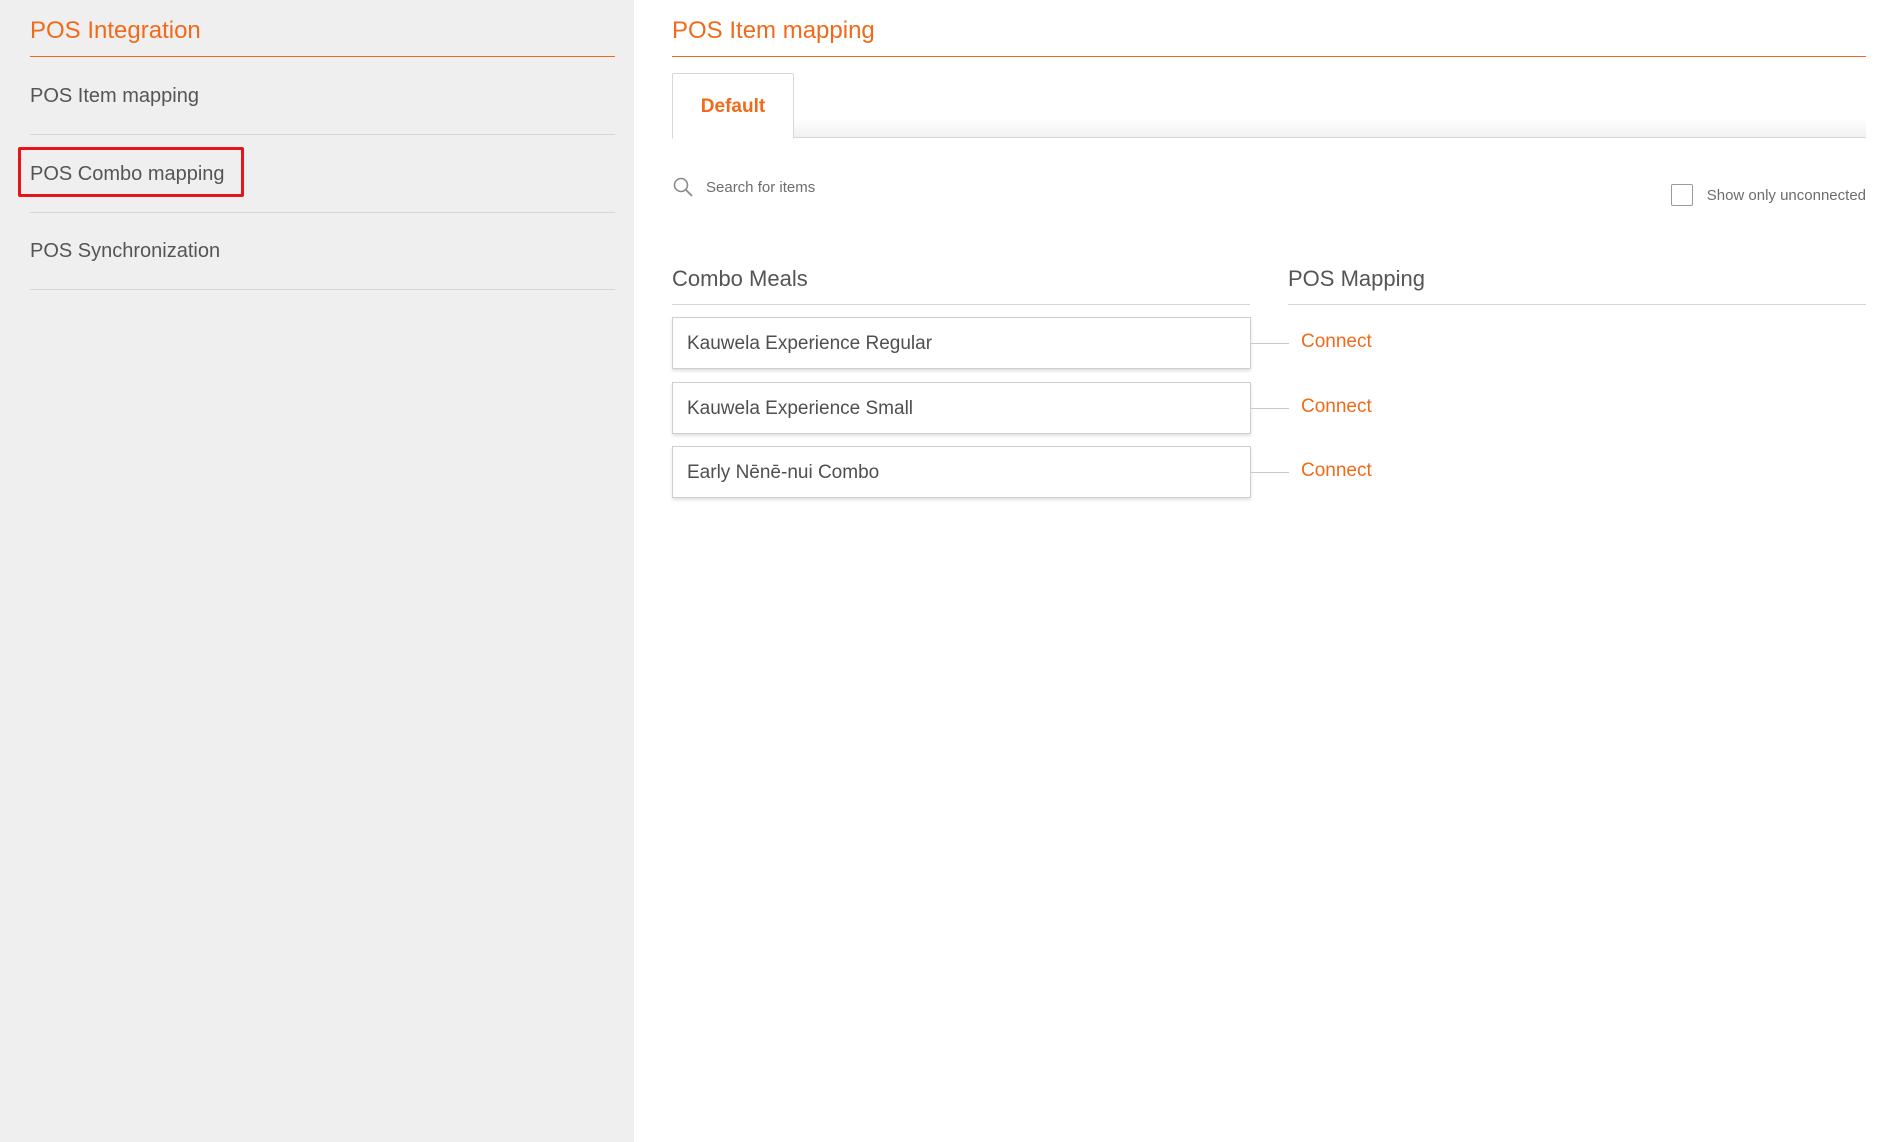 This screenshot has height=1142, width=1904. Describe the element at coordinates (733, 106) in the screenshot. I see `tab-default: Default` at that location.